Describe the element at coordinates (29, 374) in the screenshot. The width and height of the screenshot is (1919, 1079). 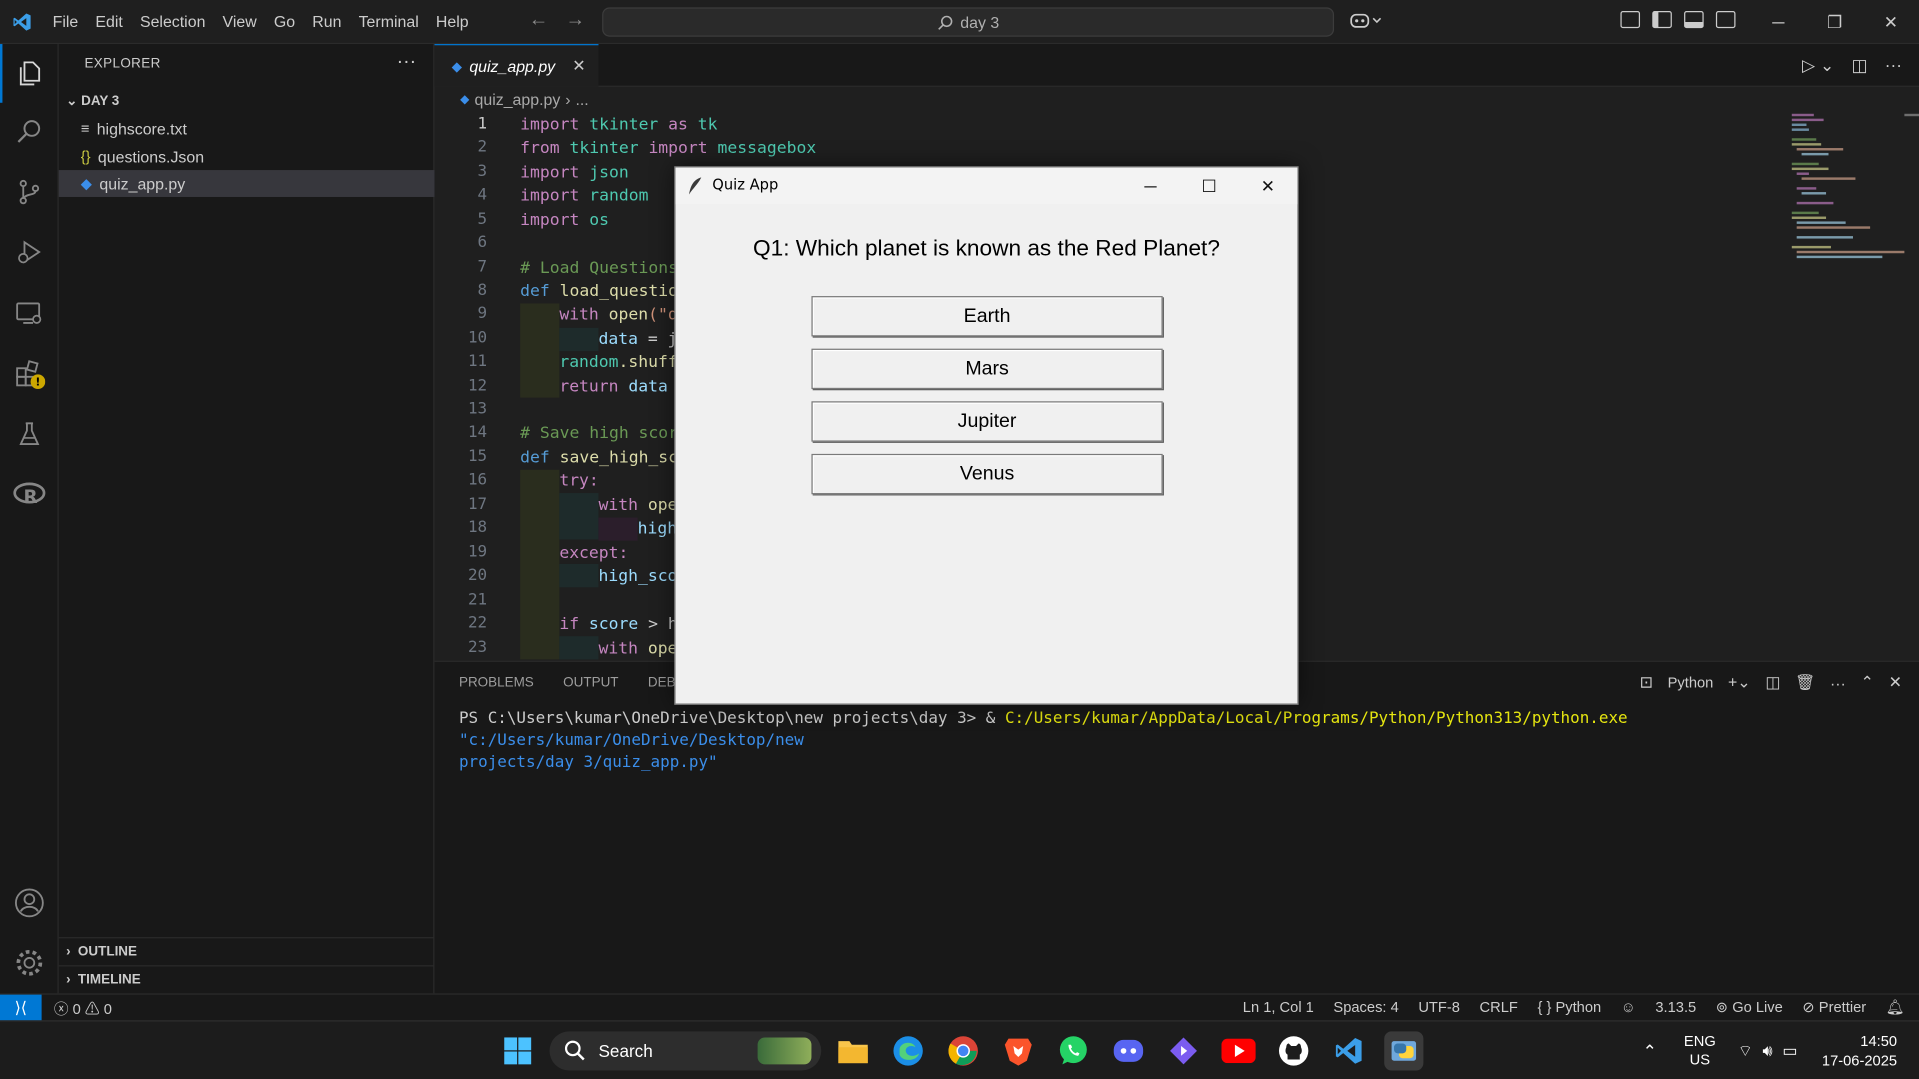
I see `extensions-icon: !` at that location.